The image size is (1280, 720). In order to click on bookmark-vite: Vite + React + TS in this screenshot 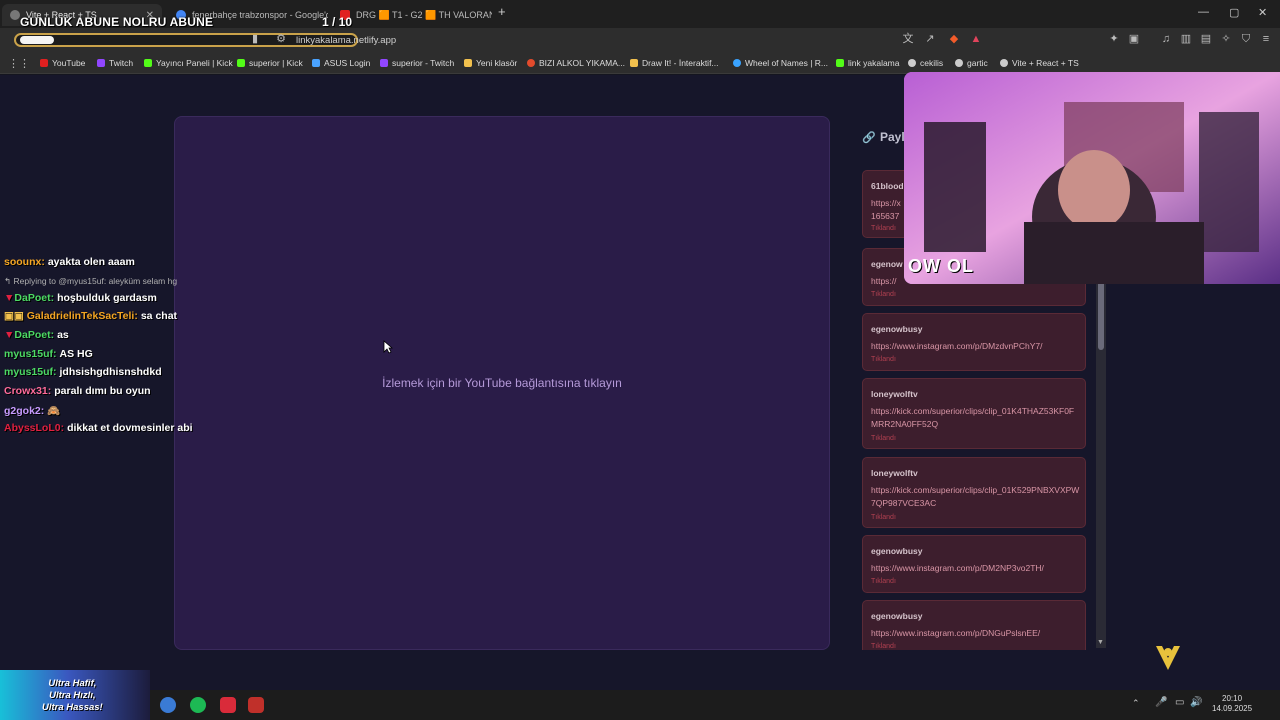, I will do `click(1039, 63)`.